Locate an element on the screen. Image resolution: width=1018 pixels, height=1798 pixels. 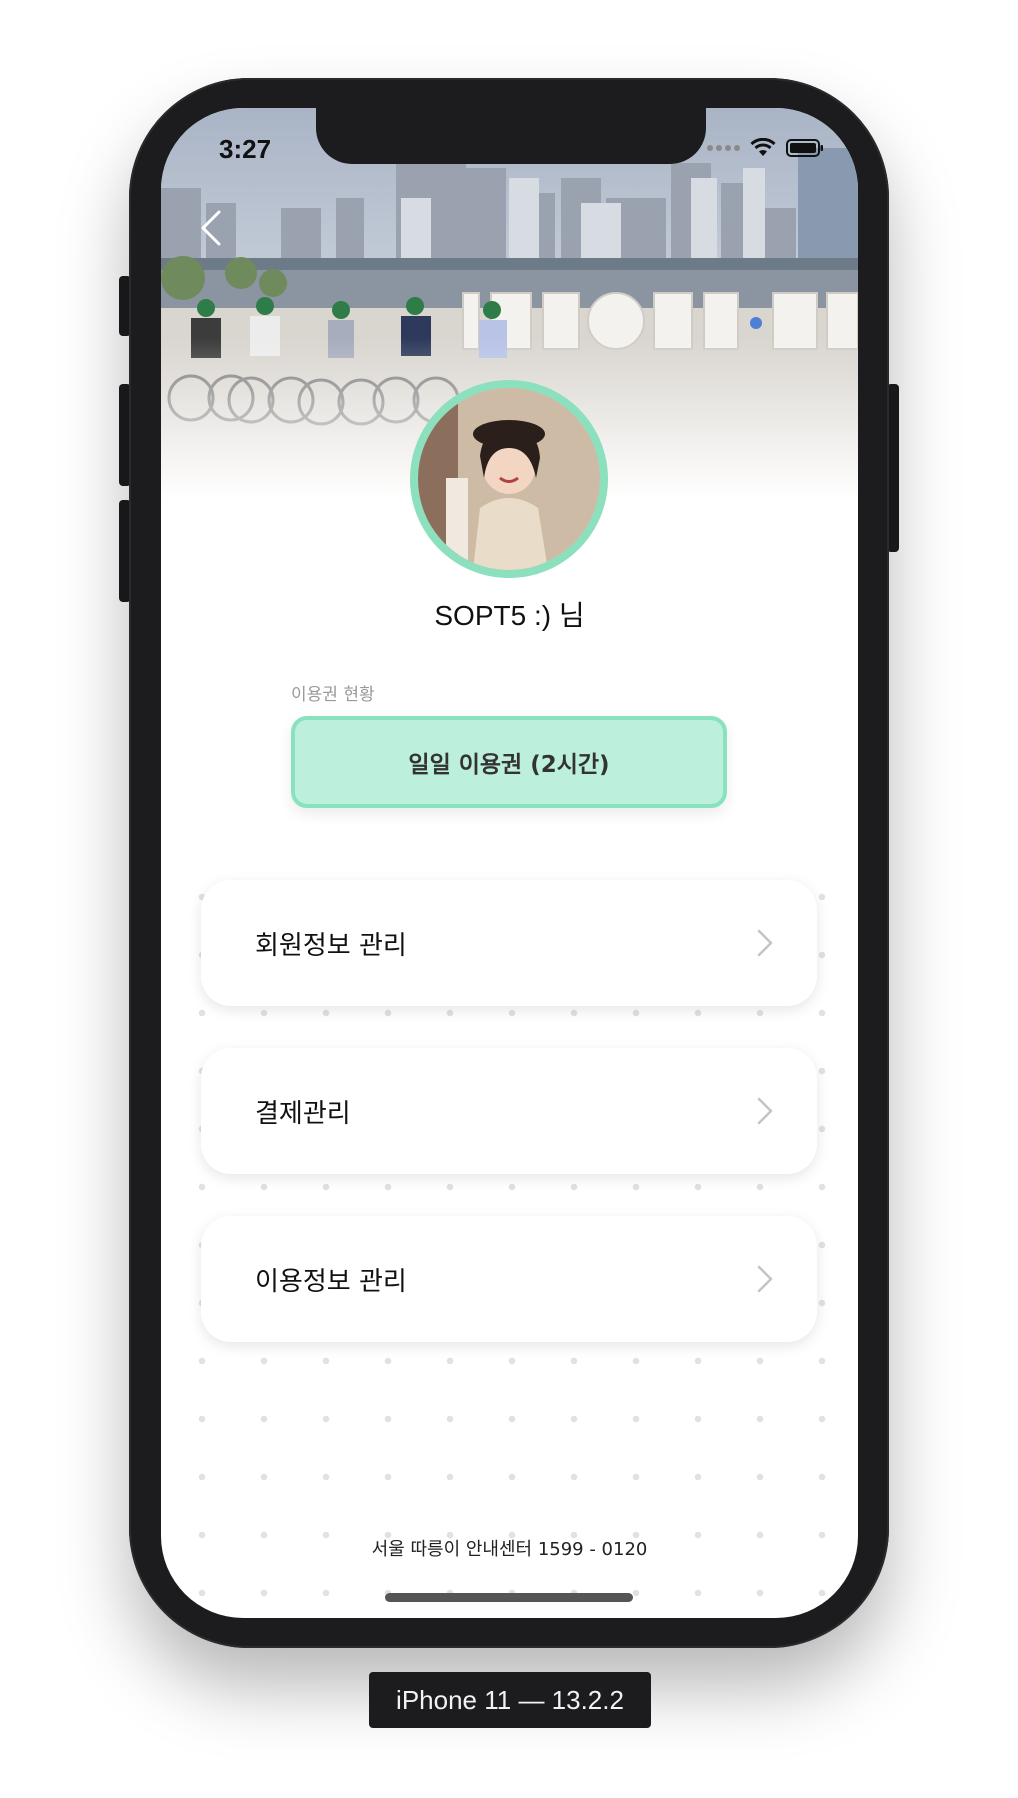
profile-avatar is located at coordinates (509, 479).